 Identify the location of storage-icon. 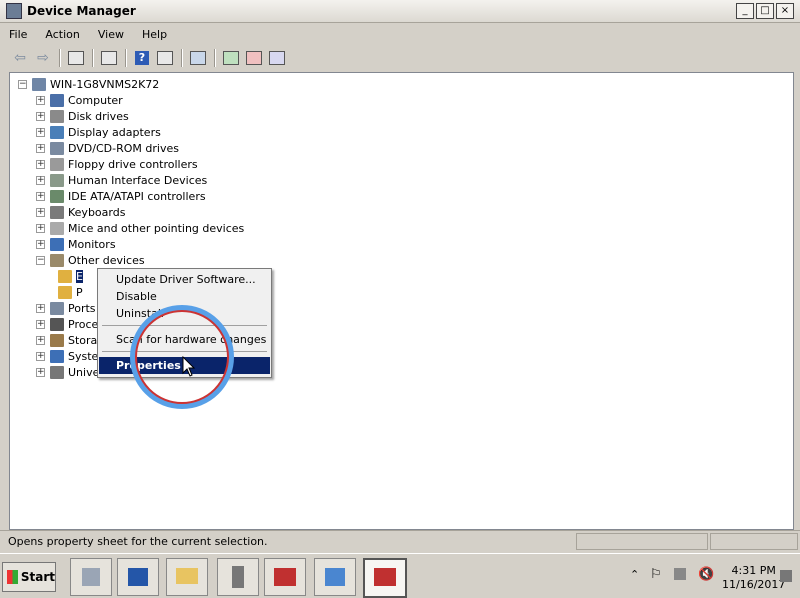
(57, 340).